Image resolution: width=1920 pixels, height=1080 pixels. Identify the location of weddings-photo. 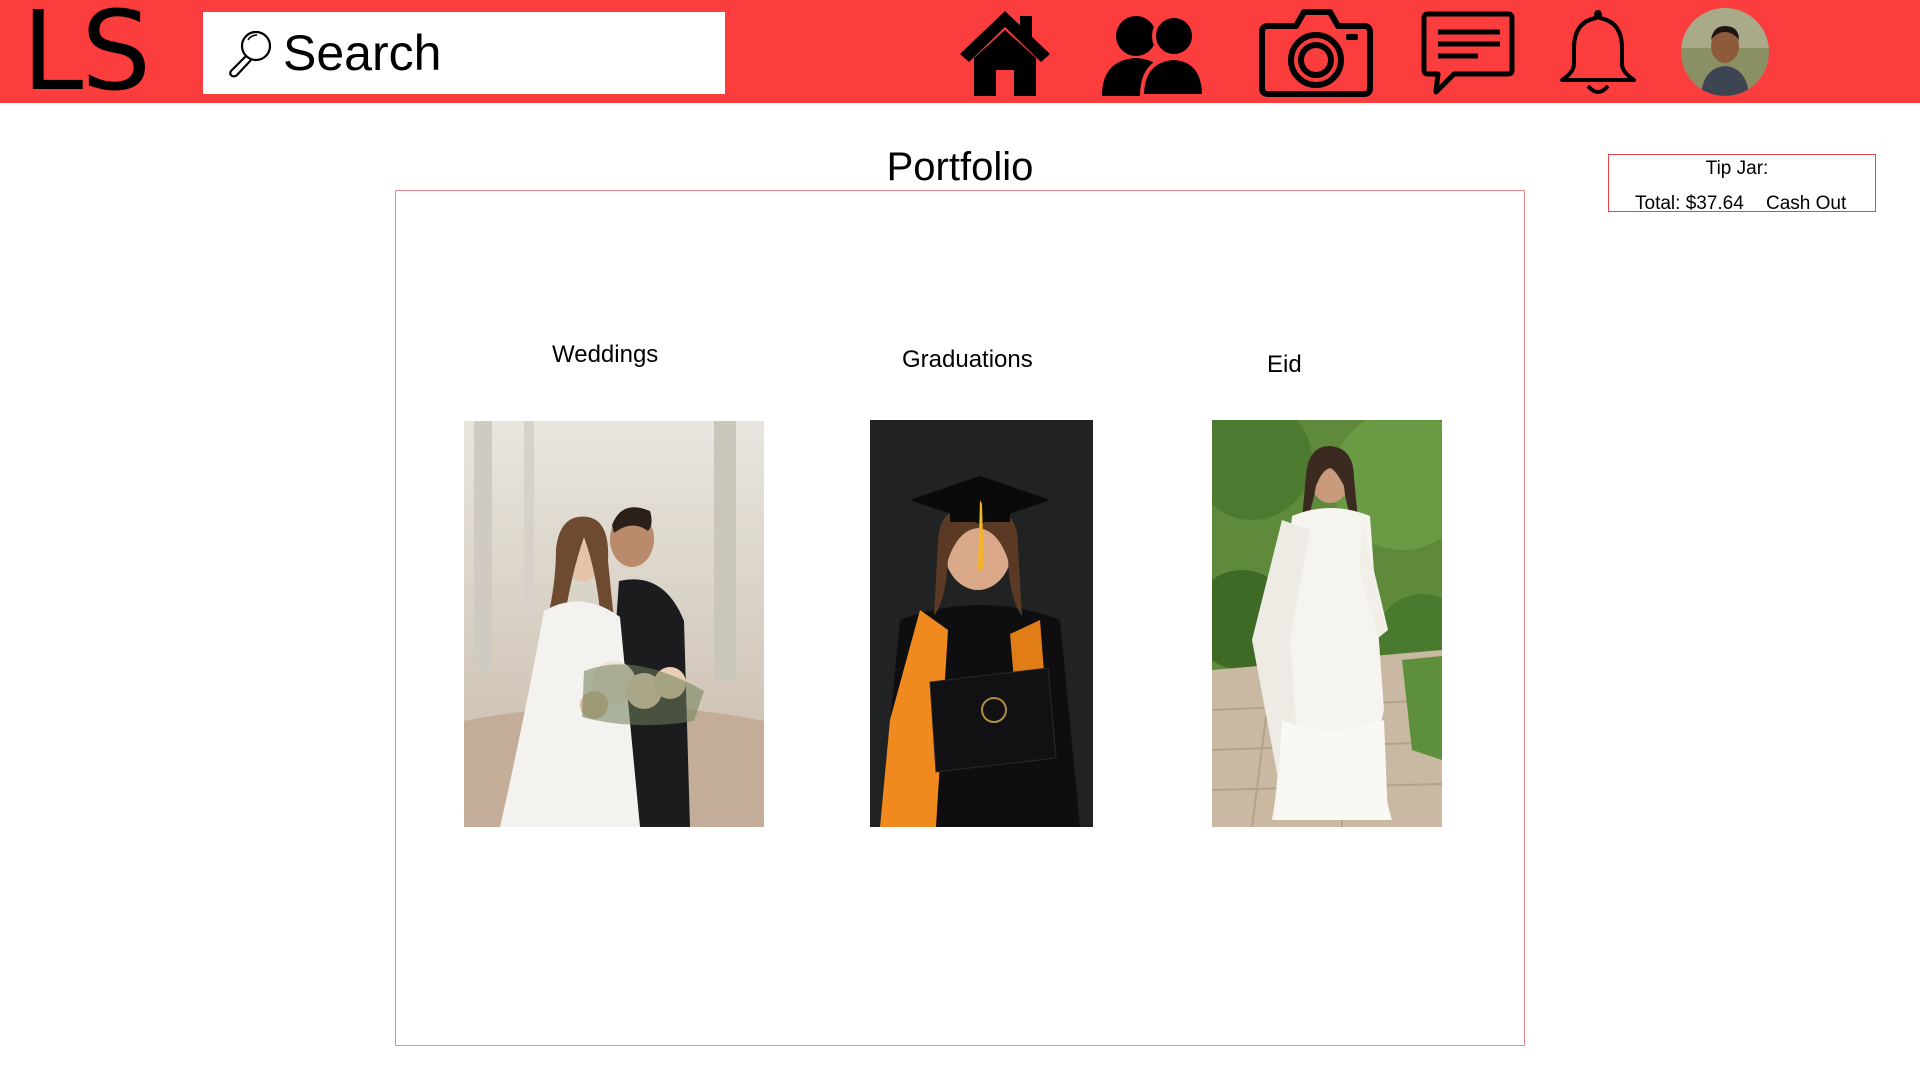
(614, 624).